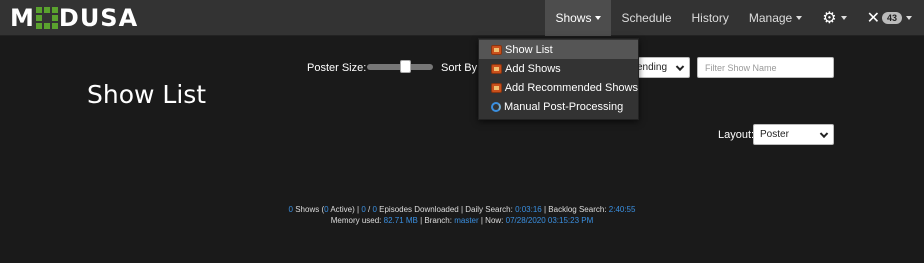 The width and height of the screenshot is (924, 263). I want to click on nav-config: ⚙, so click(834, 18).